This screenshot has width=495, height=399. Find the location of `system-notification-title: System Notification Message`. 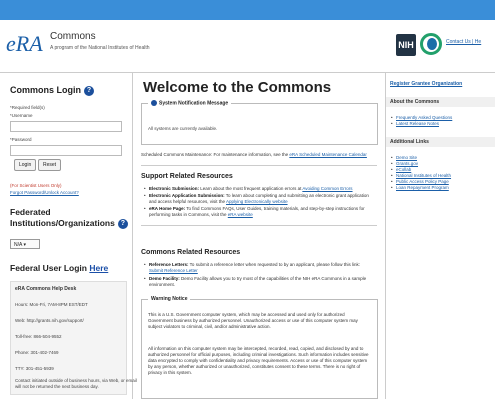

system-notification-title: System Notification Message is located at coordinates (190, 103).